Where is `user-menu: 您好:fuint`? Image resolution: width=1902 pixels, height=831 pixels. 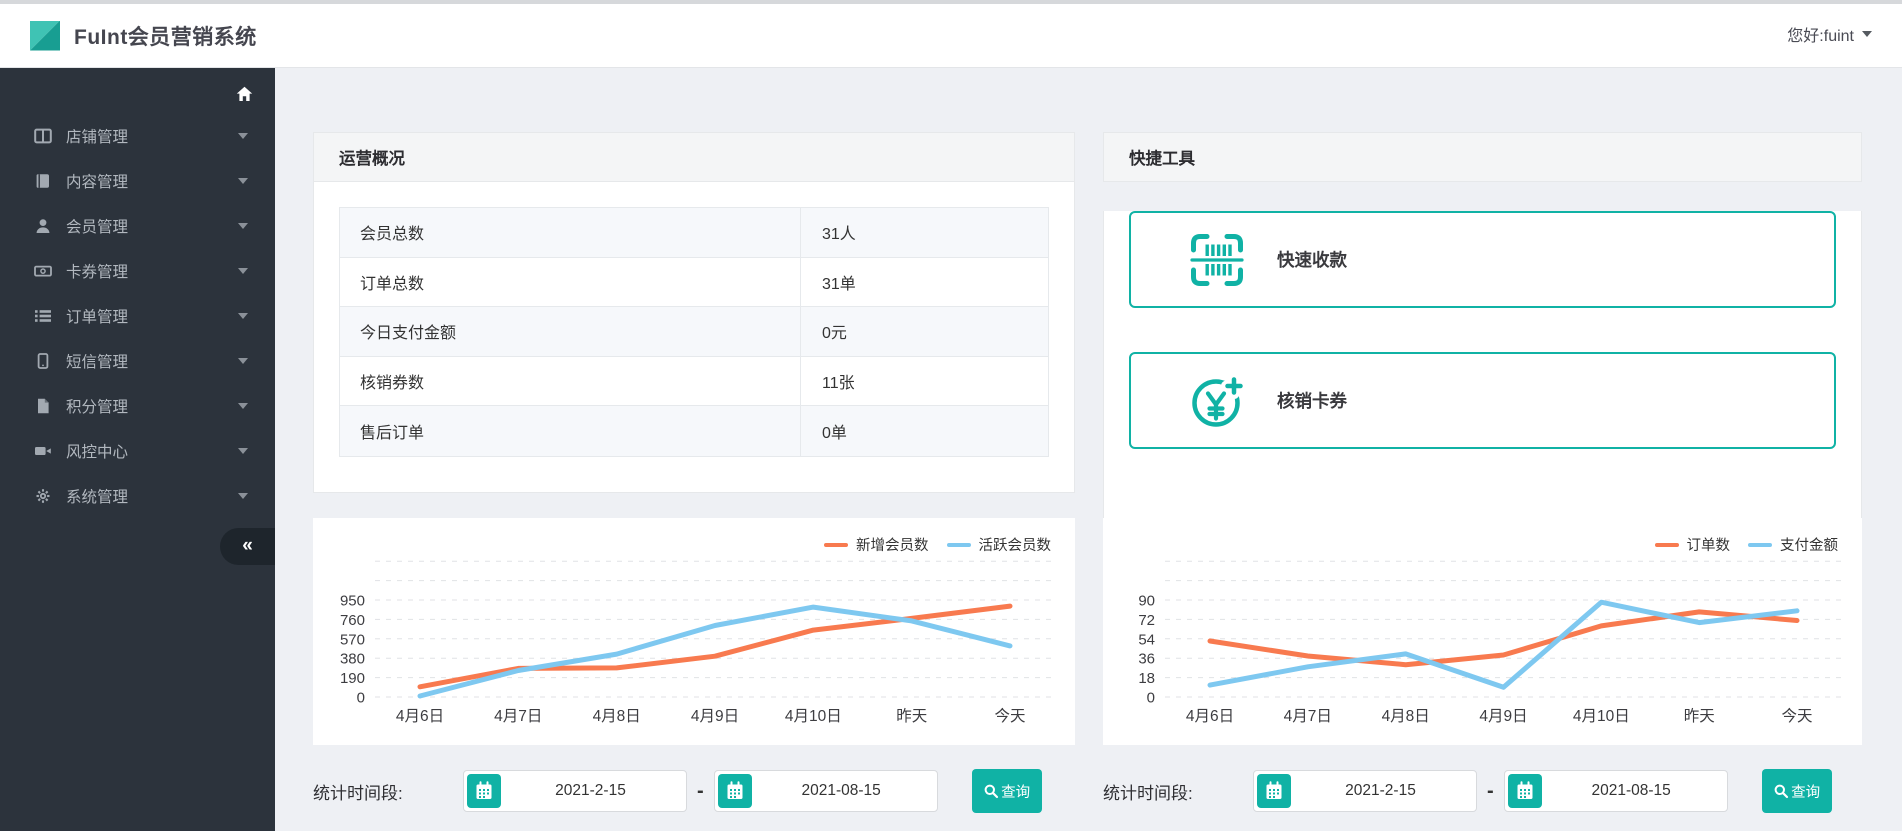
user-menu: 您好:fuint is located at coordinates (1829, 33).